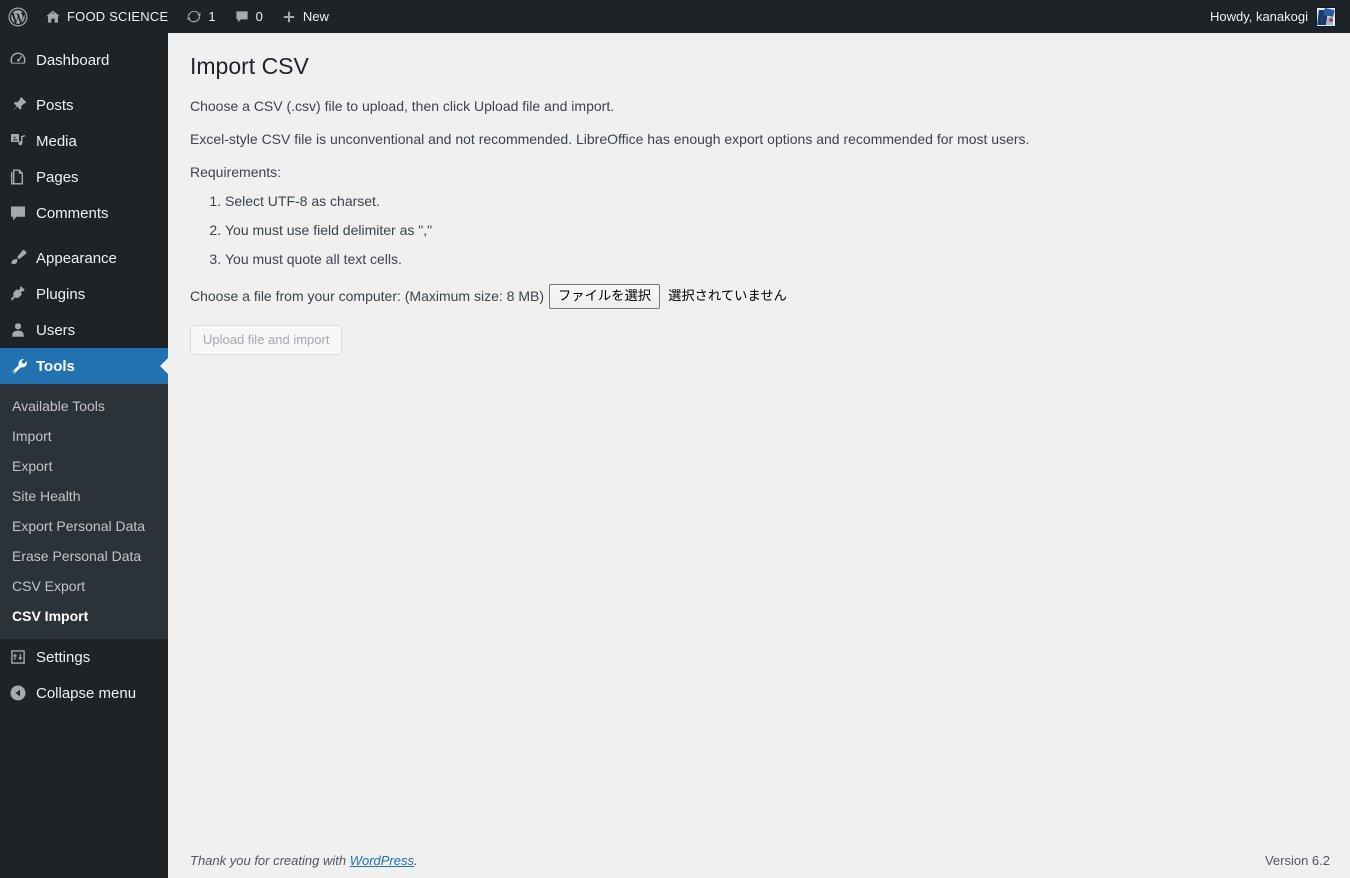 The image size is (1350, 878). Describe the element at coordinates (1258, 16) in the screenshot. I see `adminbar-howdy-label: Howdy, kanakogi` at that location.